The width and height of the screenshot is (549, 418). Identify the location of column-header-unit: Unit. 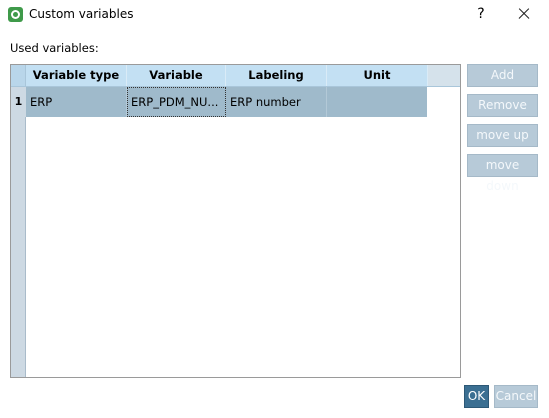
(377, 75).